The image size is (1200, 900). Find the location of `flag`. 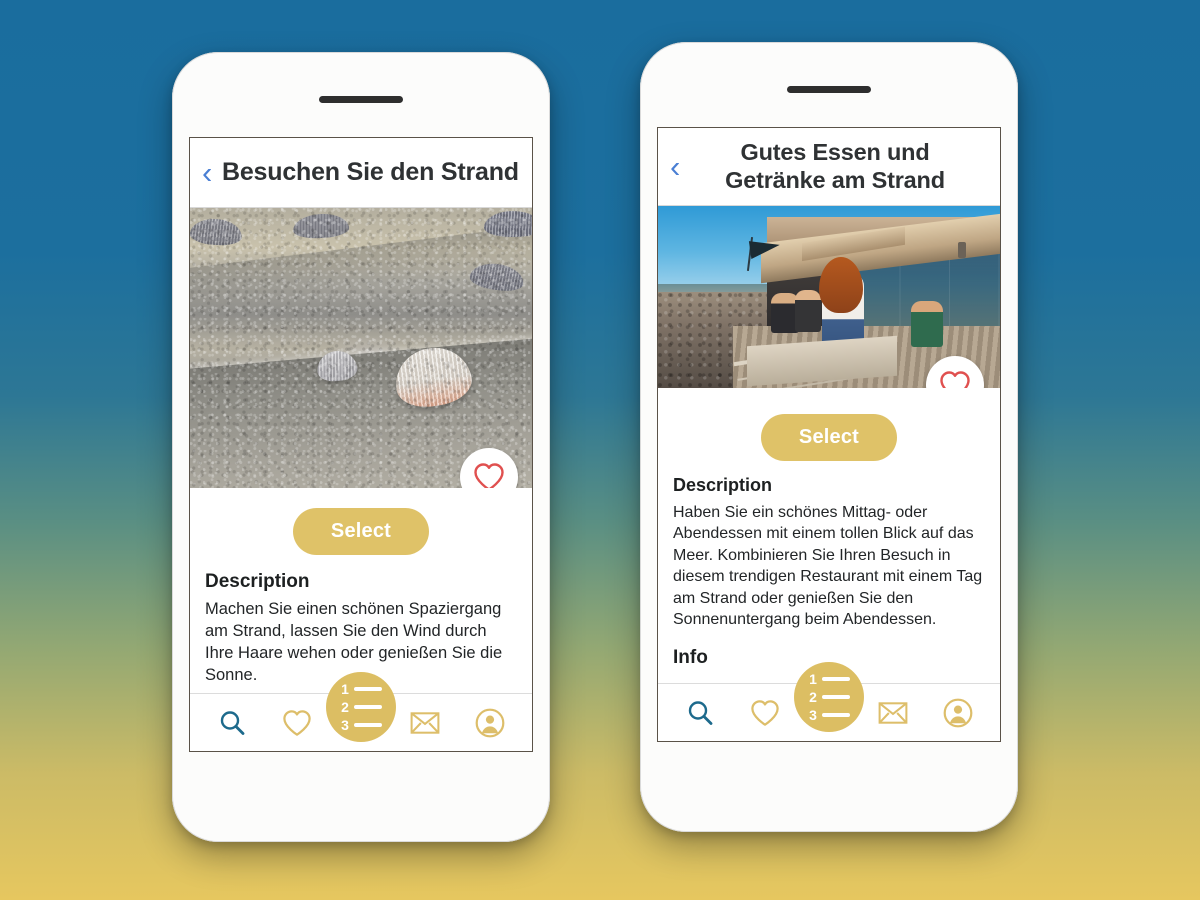

flag is located at coordinates (765, 247).